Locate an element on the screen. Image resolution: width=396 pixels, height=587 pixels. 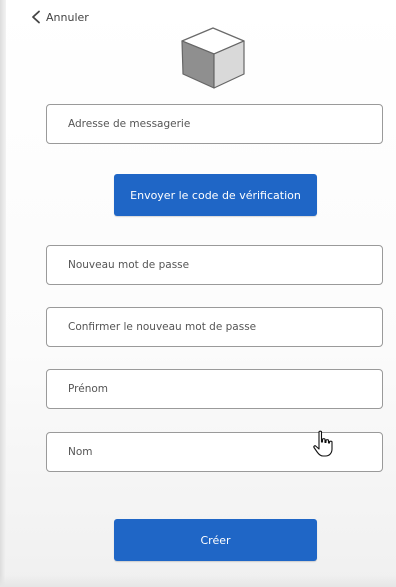
new-password-field: Nouveau mot de passe is located at coordinates (214, 265).